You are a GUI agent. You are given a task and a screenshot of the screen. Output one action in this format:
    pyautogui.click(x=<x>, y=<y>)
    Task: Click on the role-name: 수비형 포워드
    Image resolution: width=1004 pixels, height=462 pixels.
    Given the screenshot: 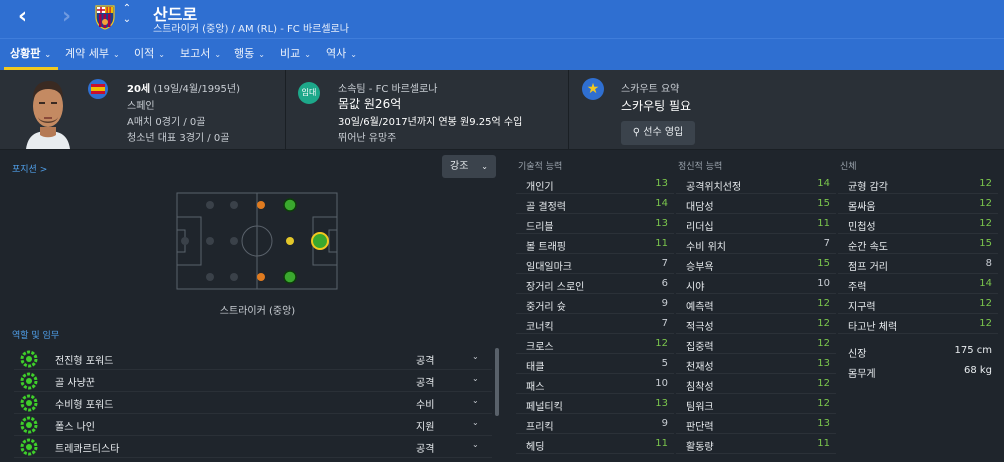 What is the action you would take?
    pyautogui.click(x=84, y=405)
    